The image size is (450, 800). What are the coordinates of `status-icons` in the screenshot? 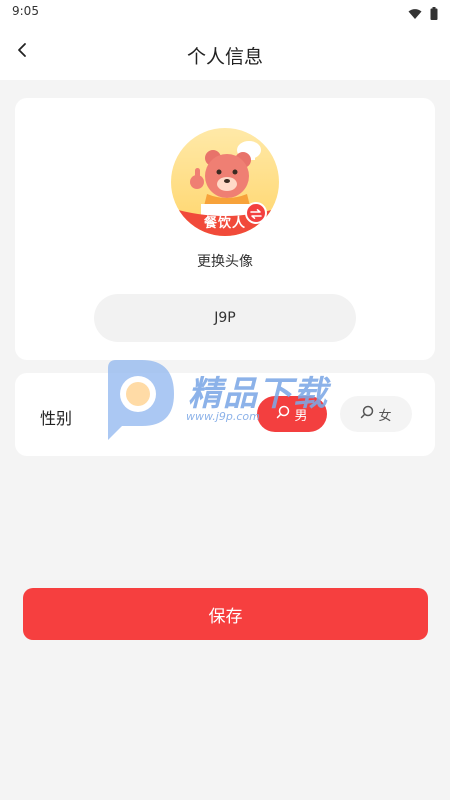 It's located at (423, 14).